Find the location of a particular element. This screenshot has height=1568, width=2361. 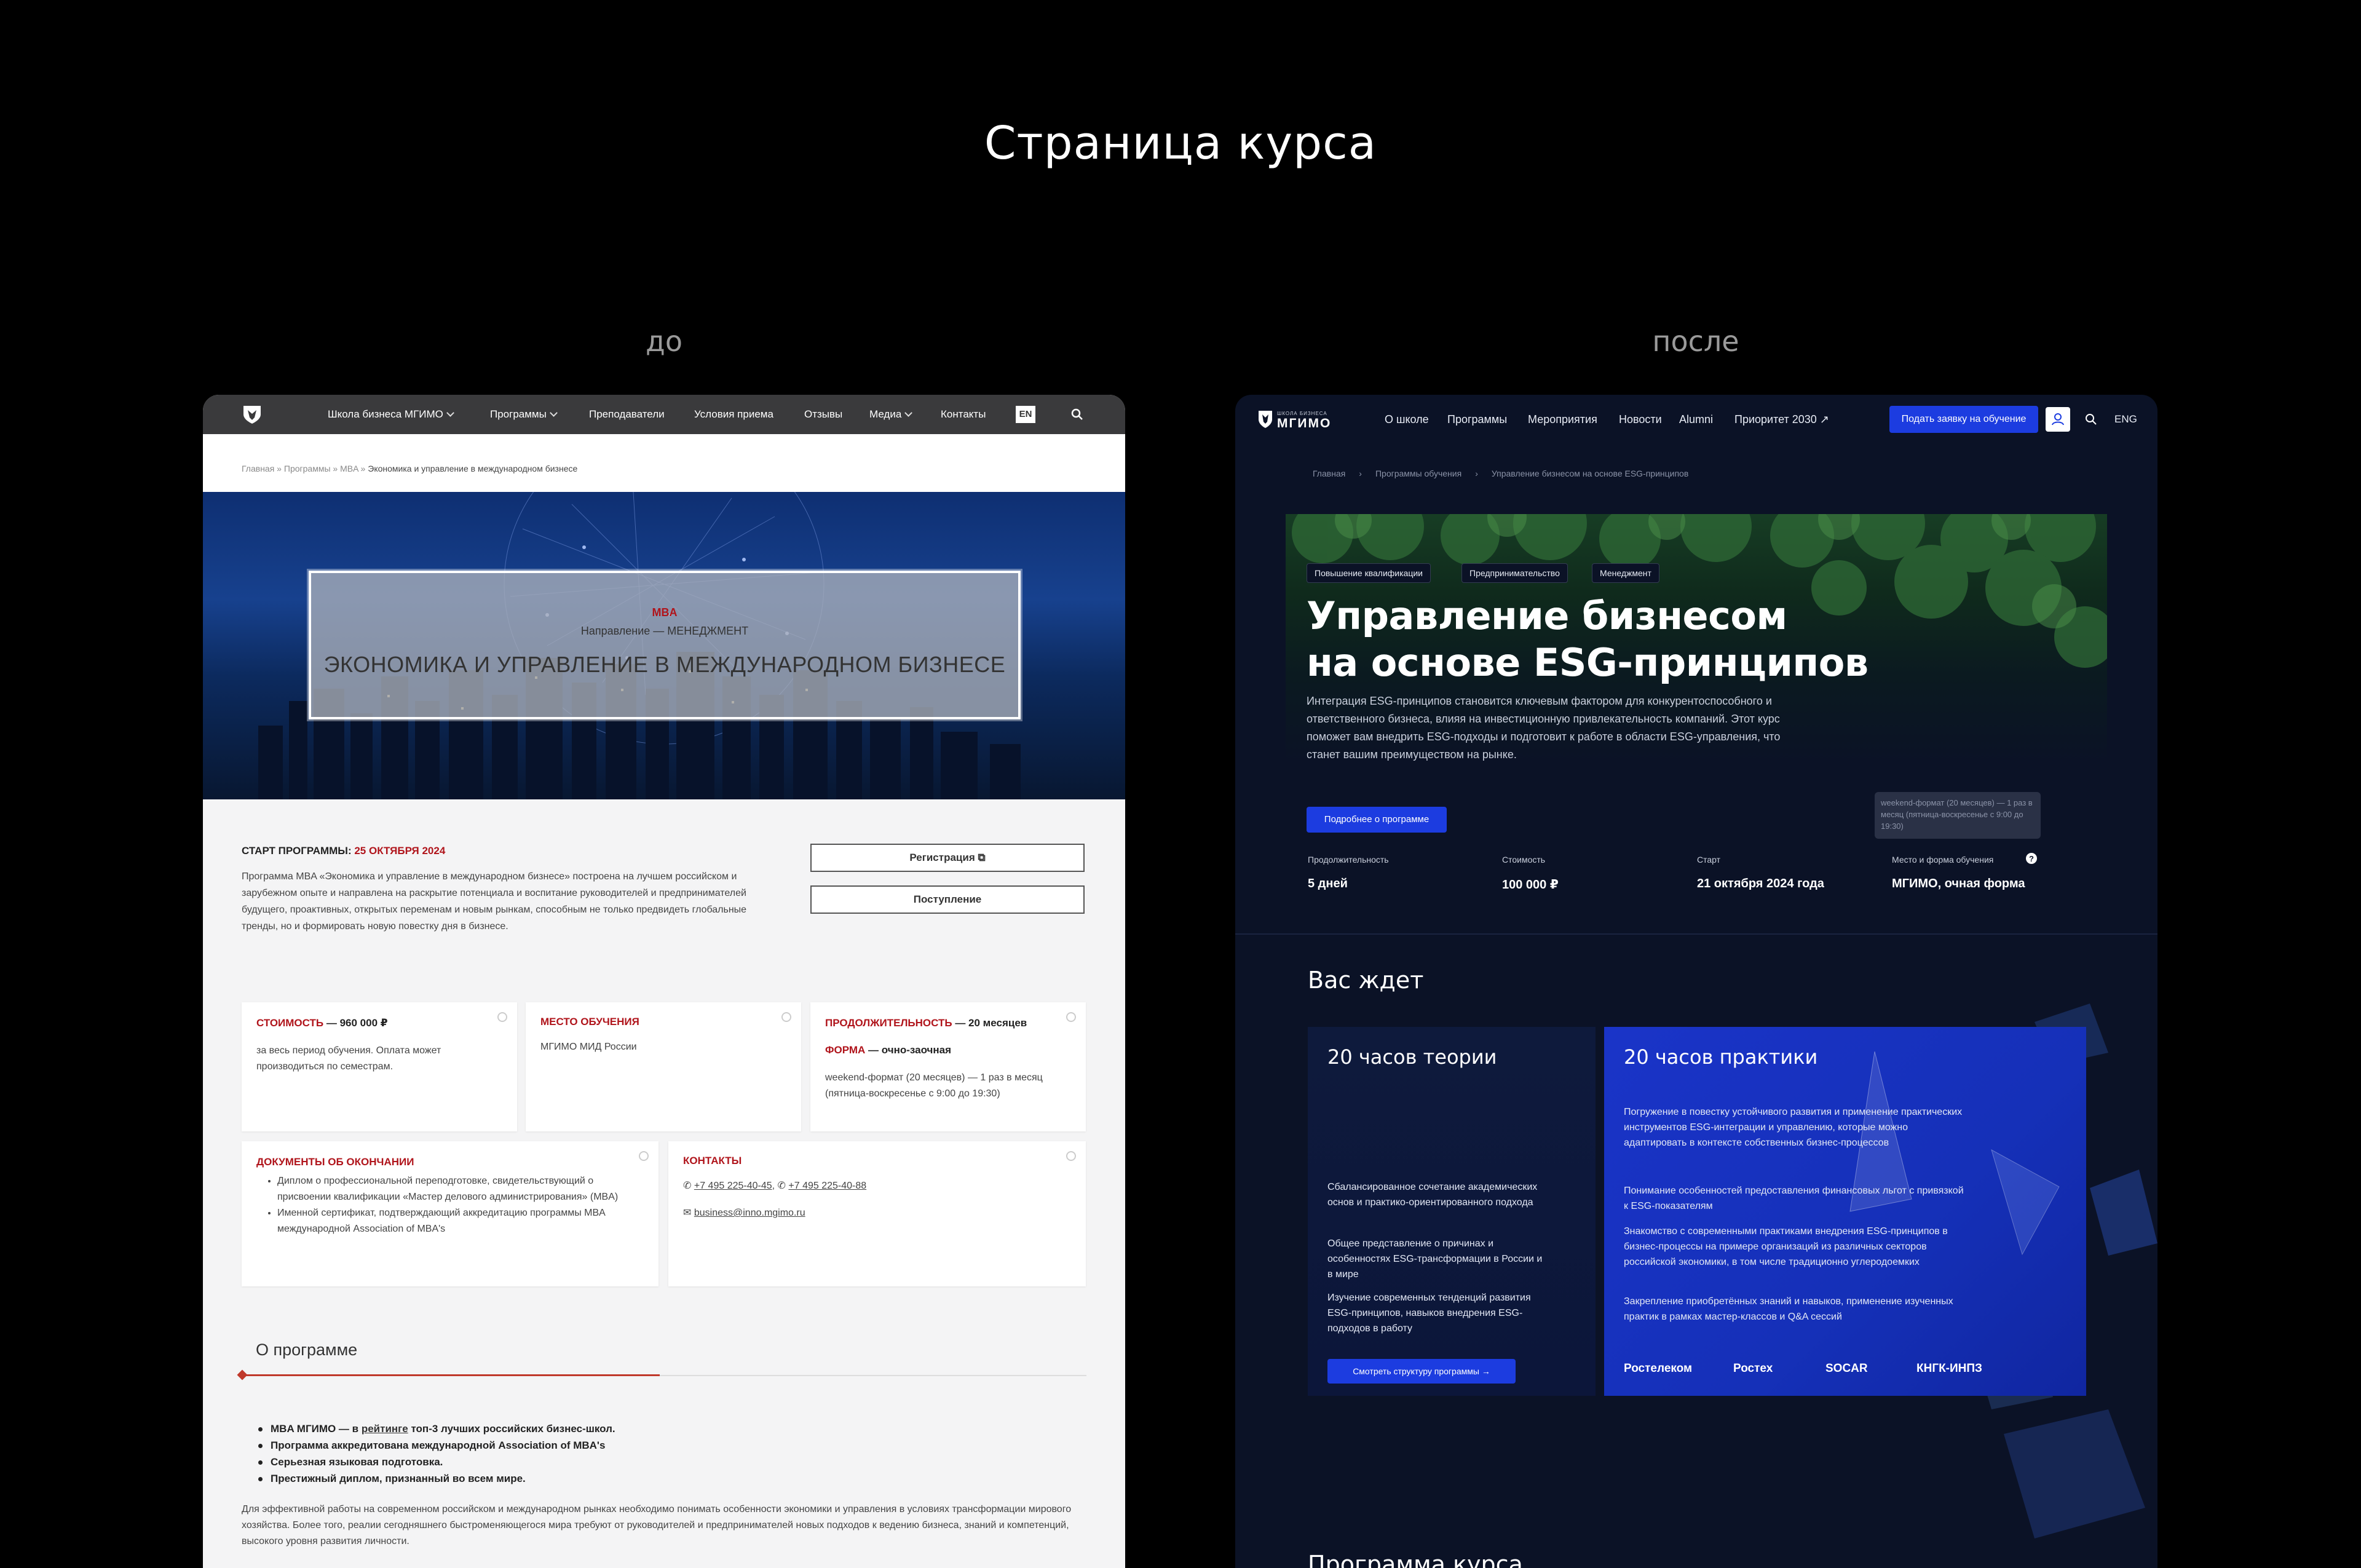

program-structure-button: Смотреть структуру программы → is located at coordinates (1422, 1371).